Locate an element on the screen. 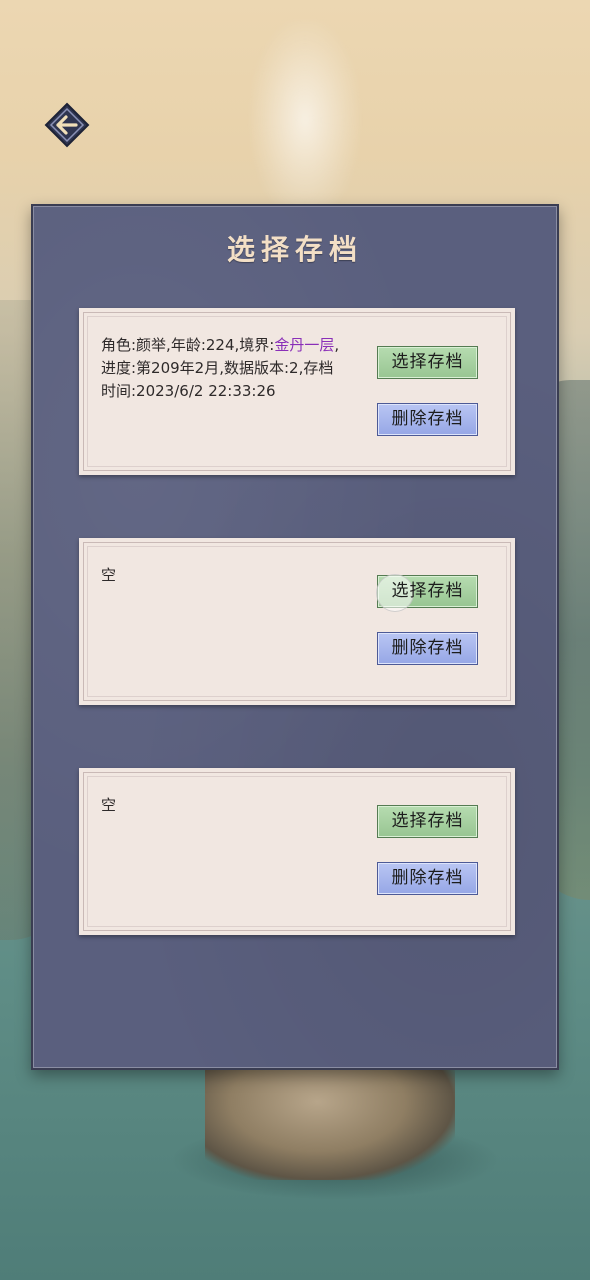 The height and width of the screenshot is (1280, 590). save-info-prefix: 角色:颜举,年龄:224,境界: is located at coordinates (188, 345).